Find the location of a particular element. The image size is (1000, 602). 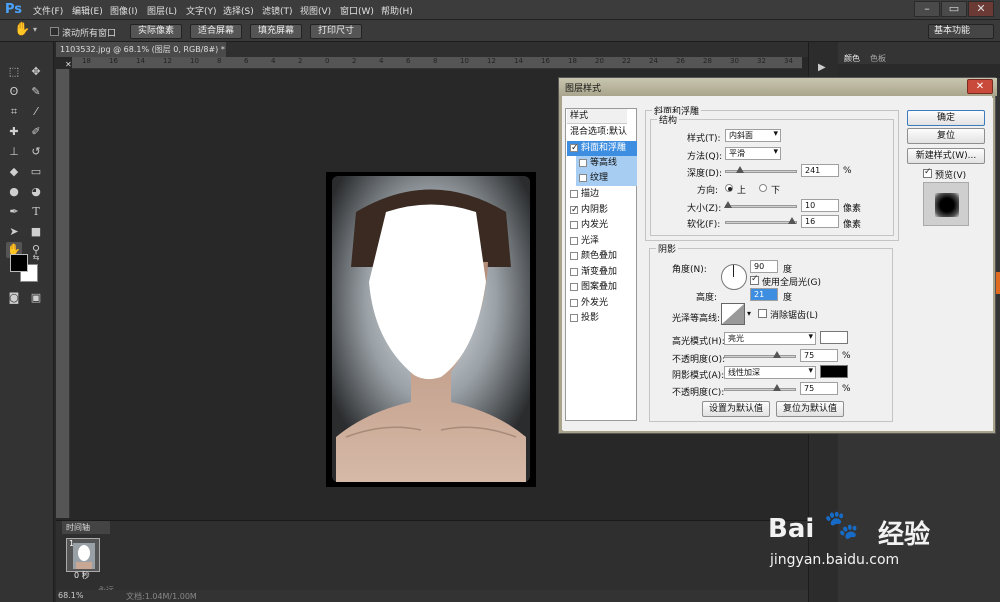

swap-colors-icon: ⇆ is located at coordinates (36, 258).